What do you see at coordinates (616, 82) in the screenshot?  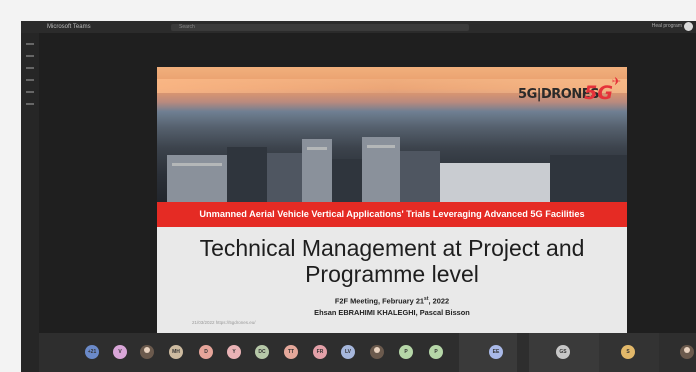 I see `plane-icon: ✈` at bounding box center [616, 82].